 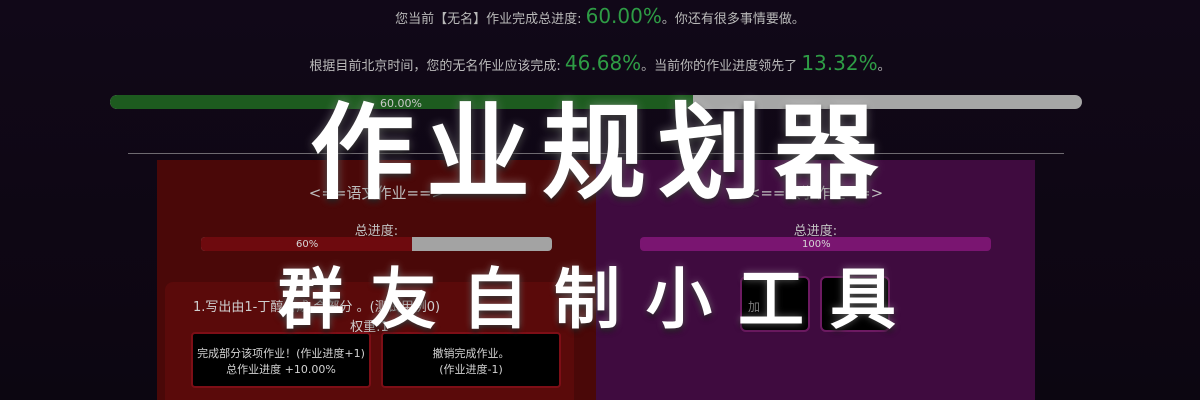 I want to click on overall-status-text: 您当前【无名】作业完成总进度: 60.00%。你还有很多事情要做。, so click(x=600, y=16).